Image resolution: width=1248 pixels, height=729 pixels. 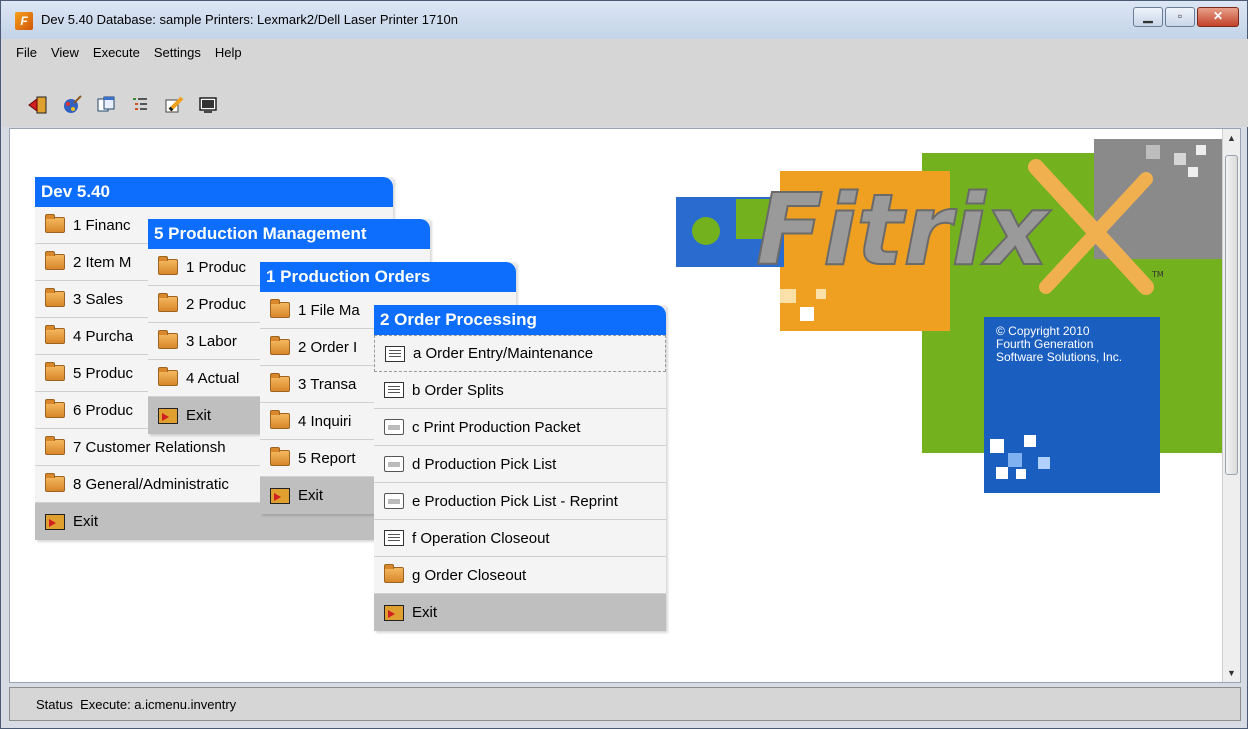 What do you see at coordinates (388, 277) in the screenshot?
I see `menu-panel-title: 1 Production Orders` at bounding box center [388, 277].